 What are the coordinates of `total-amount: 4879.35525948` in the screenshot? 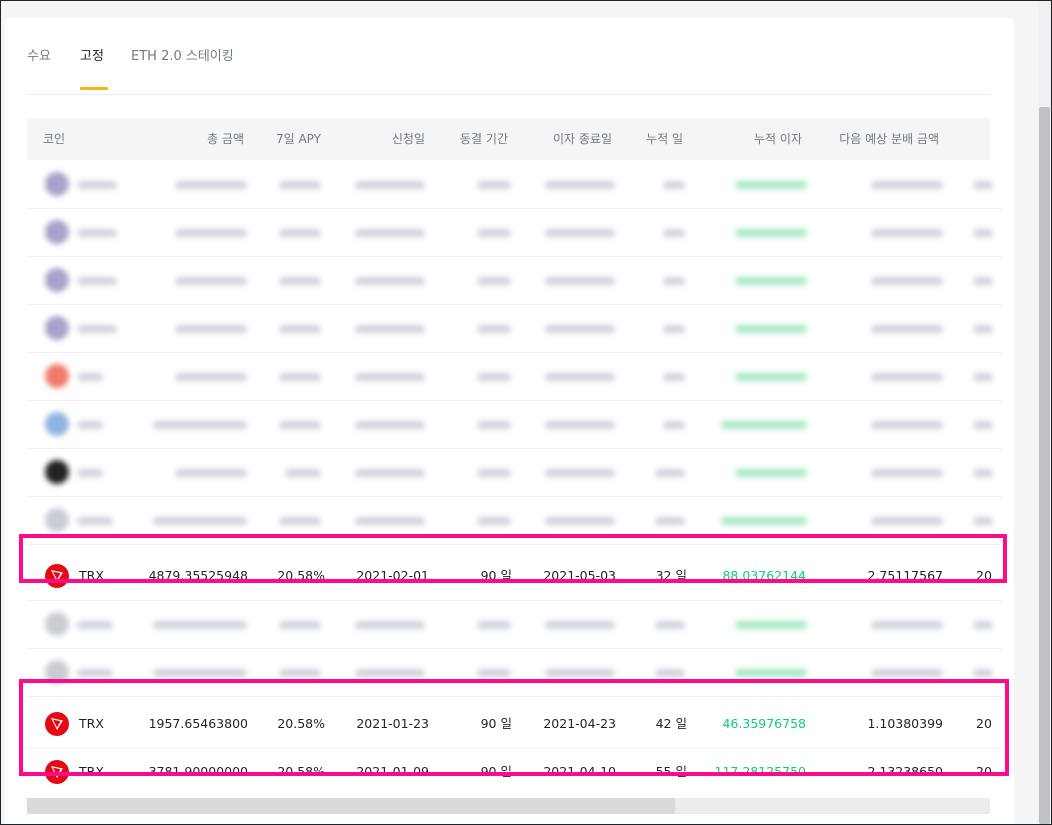 It's located at (198, 575).